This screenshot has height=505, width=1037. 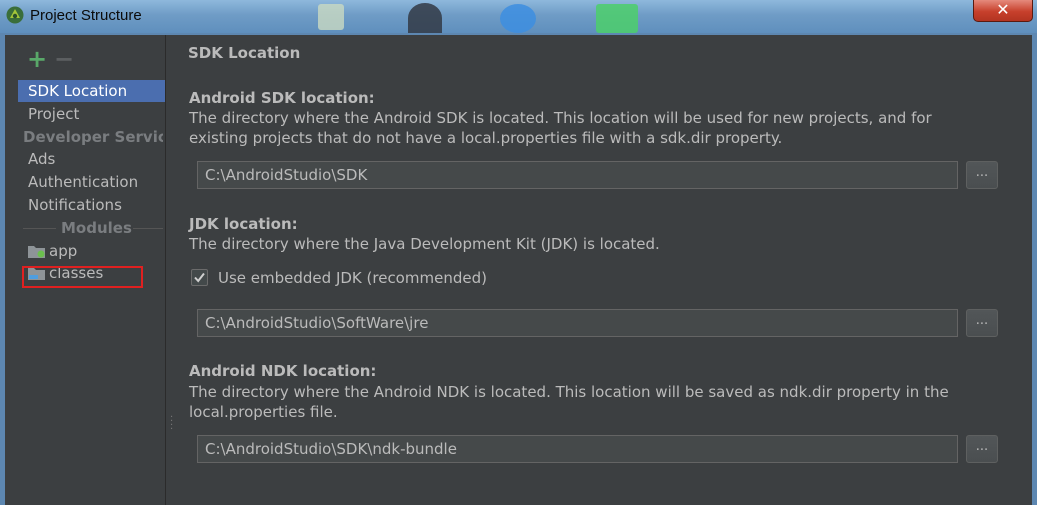 I want to click on title-bar: Project Structure ✕, so click(x=518, y=16).